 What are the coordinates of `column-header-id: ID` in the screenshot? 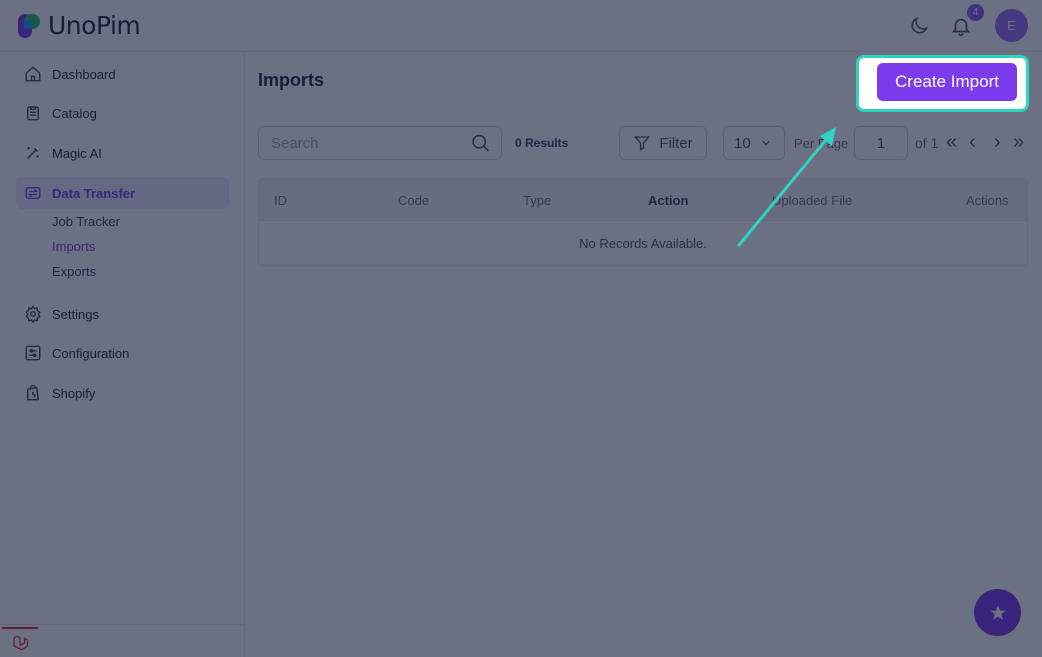 It's located at (280, 200).